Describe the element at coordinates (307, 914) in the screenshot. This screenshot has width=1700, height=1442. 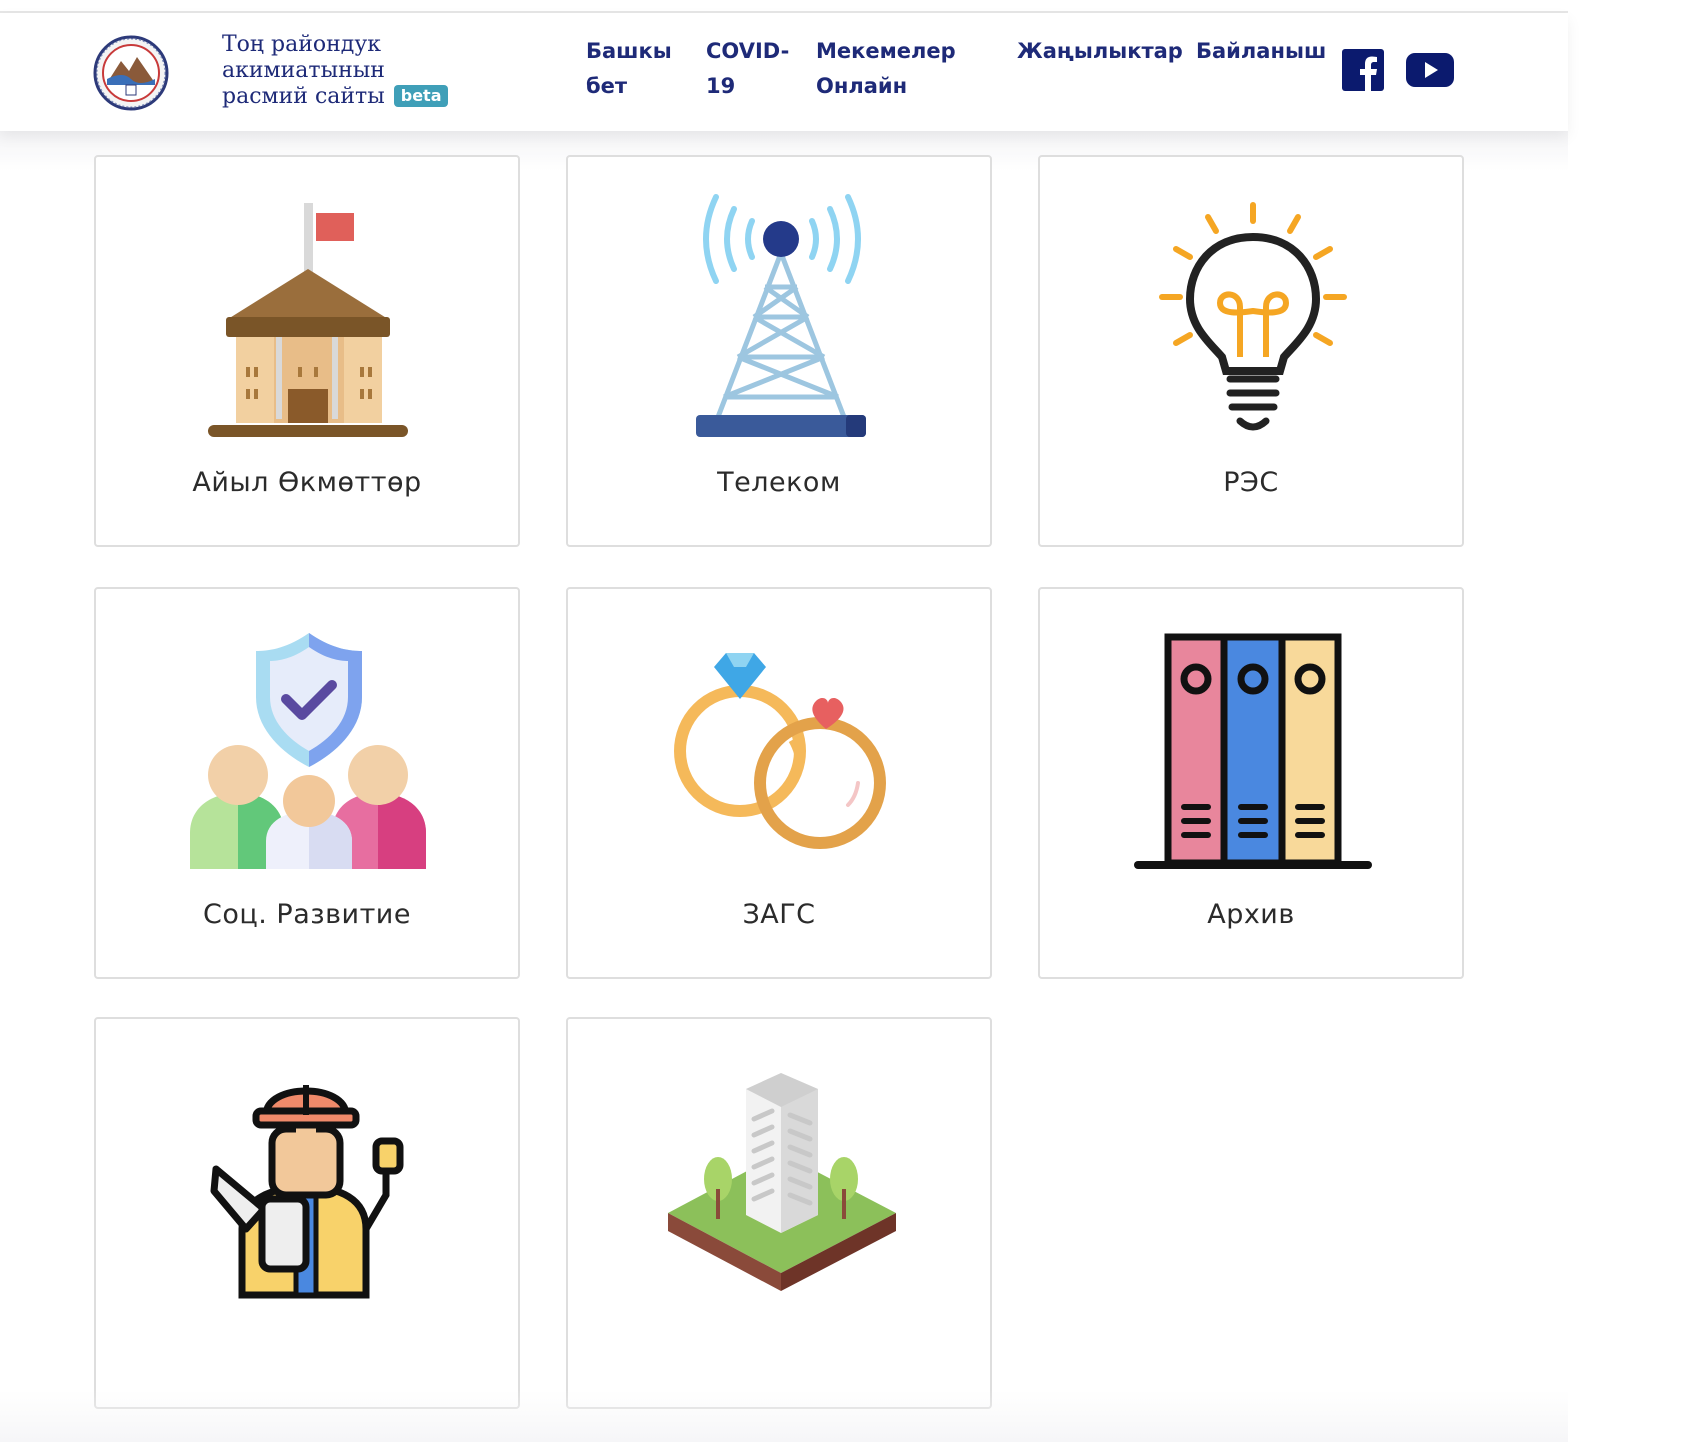
I see `card-label: Соц. Развитие` at that location.